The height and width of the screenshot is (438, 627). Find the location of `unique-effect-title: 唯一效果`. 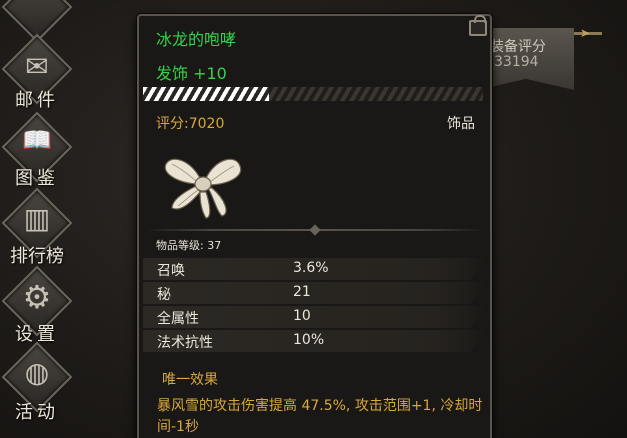

unique-effect-title: 唯一效果 is located at coordinates (190, 380).